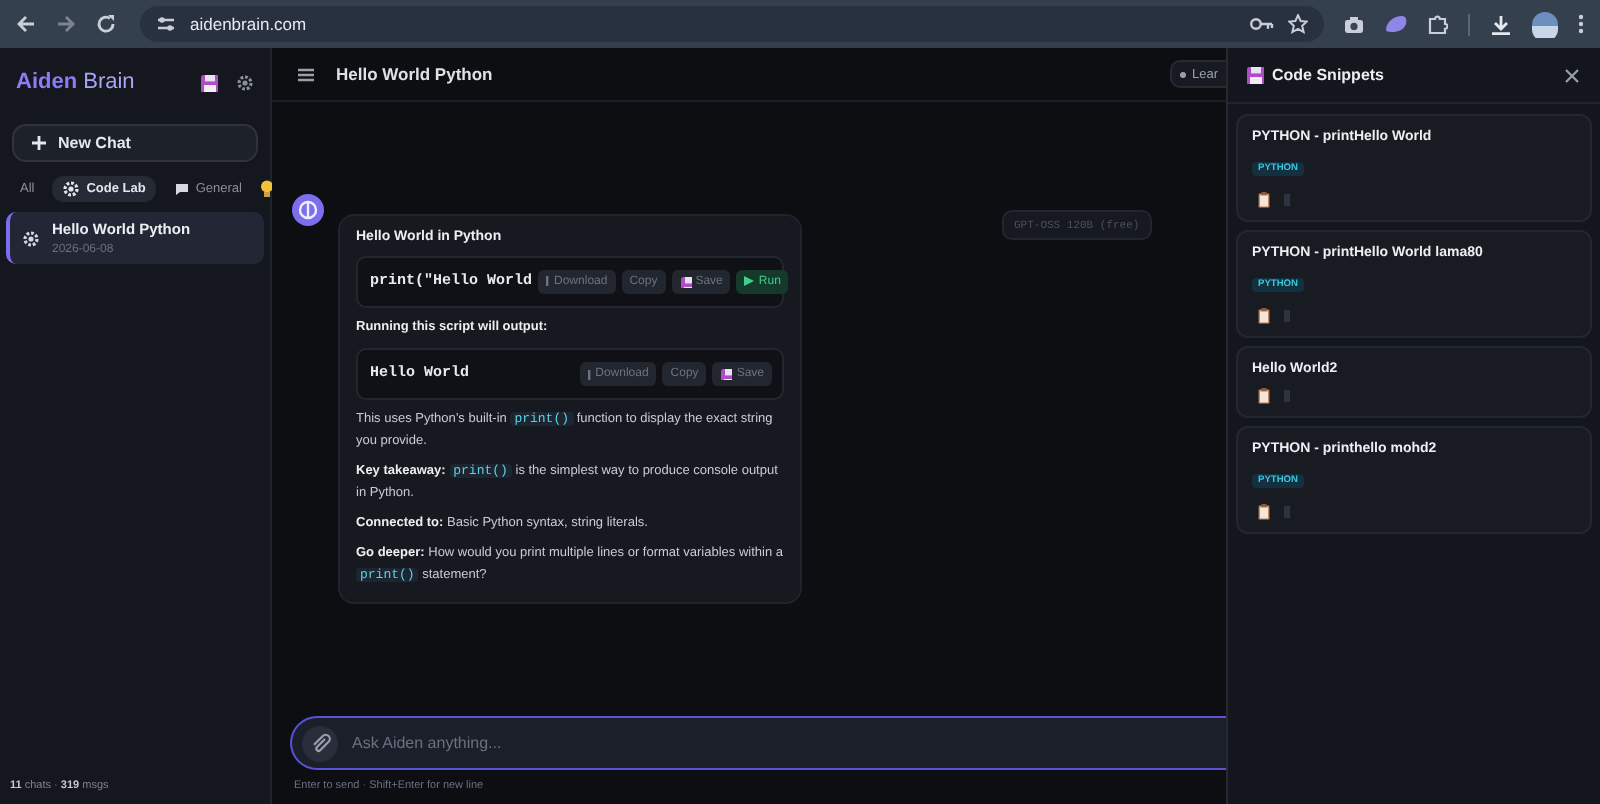 The image size is (1600, 804). Describe the element at coordinates (308, 210) in the screenshot. I see `assistant-avatar-icon` at that location.